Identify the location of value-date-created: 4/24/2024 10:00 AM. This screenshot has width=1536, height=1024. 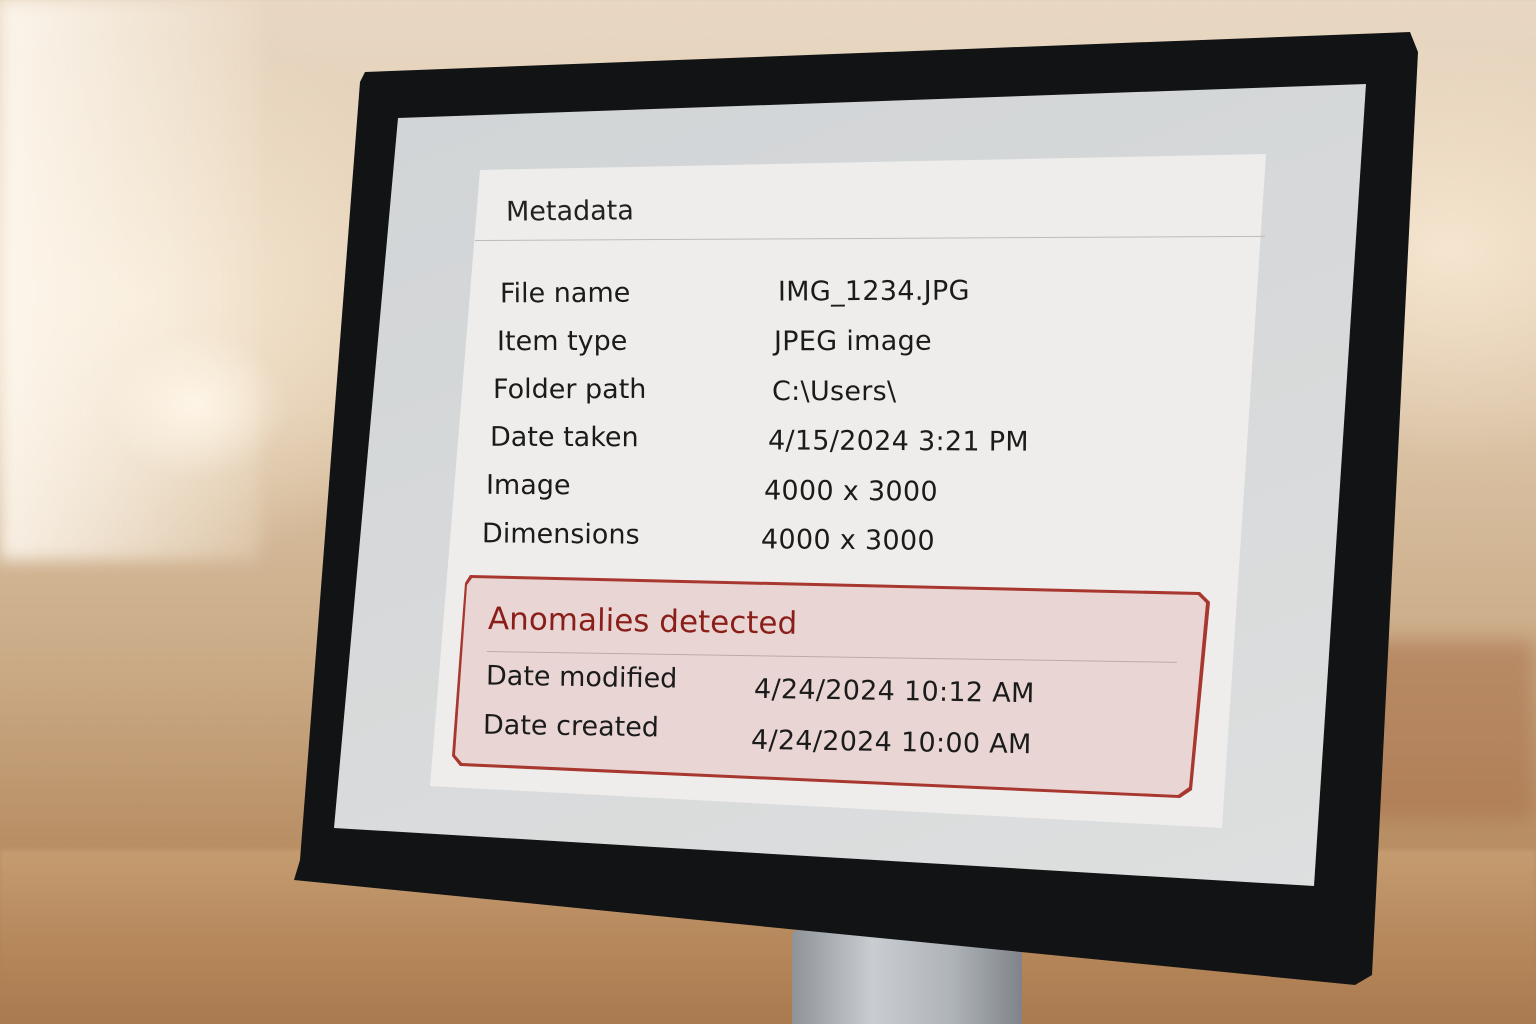
(891, 742).